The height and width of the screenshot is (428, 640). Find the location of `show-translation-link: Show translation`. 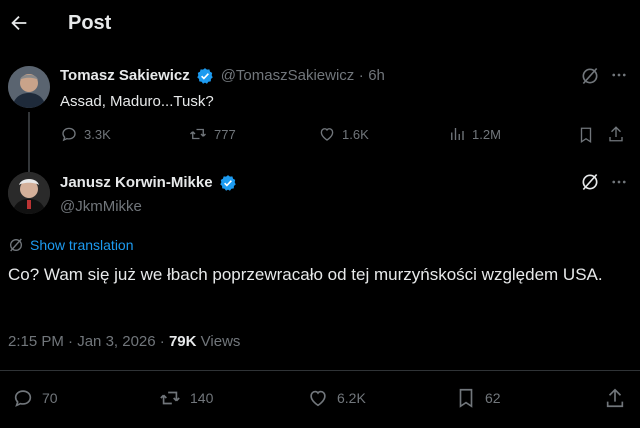

show-translation-link: Show translation is located at coordinates (71, 245).